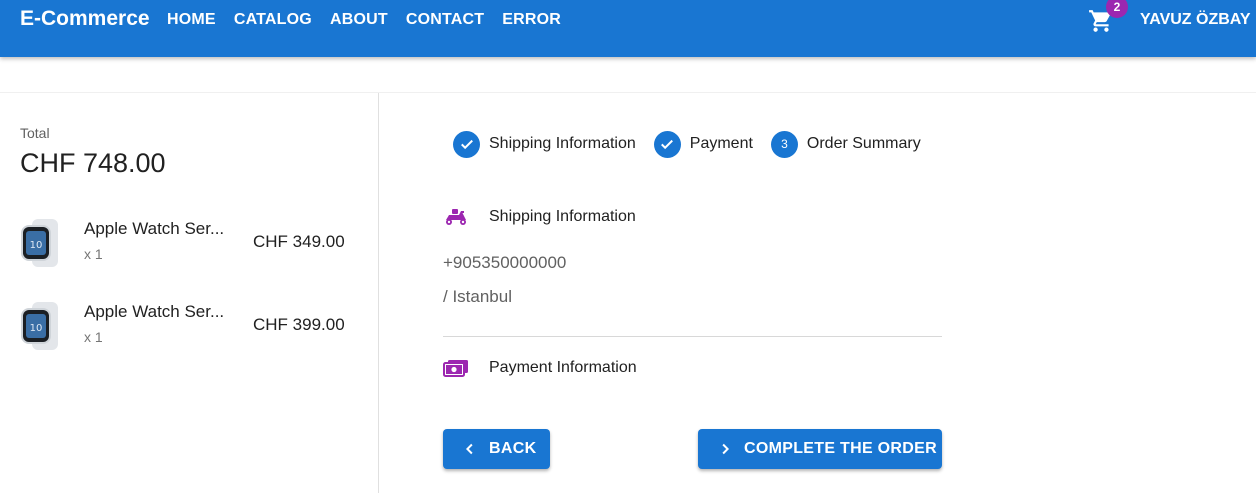 Image resolution: width=1256 pixels, height=493 pixels. I want to click on back-button: BACK, so click(496, 449).